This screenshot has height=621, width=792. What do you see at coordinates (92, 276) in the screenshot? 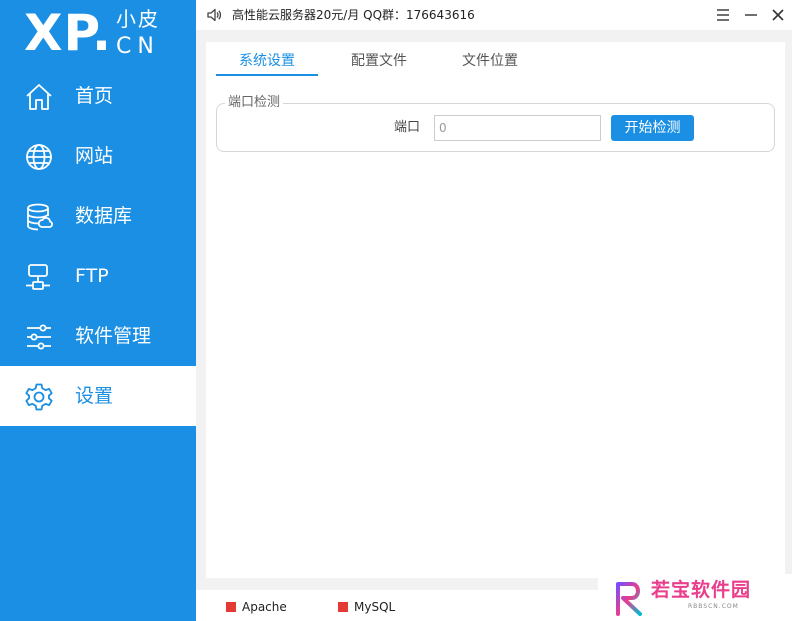
I see `sidebar-item-label: FTP` at bounding box center [92, 276].